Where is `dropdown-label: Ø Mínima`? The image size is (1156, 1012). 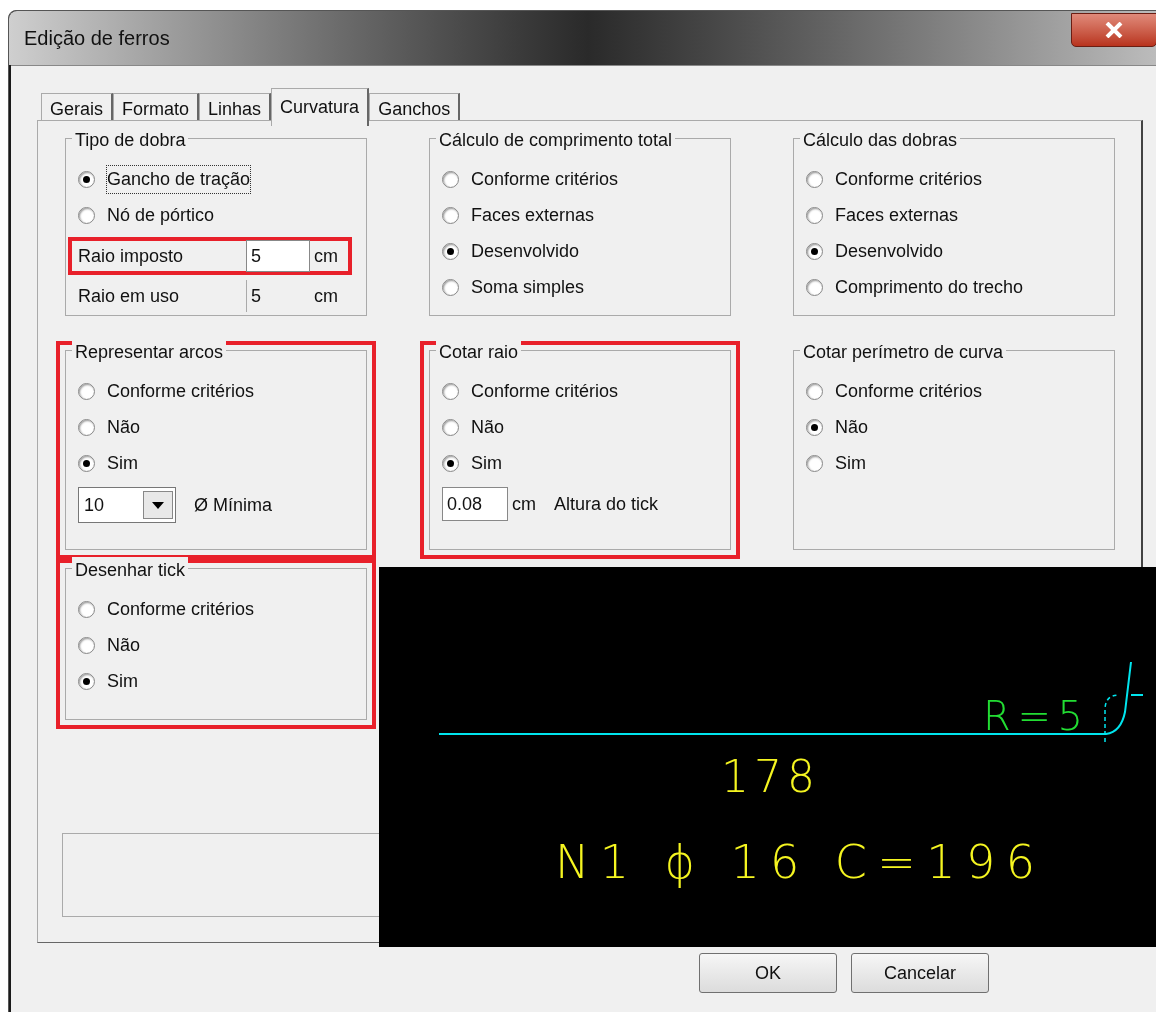 dropdown-label: Ø Mínima is located at coordinates (233, 505).